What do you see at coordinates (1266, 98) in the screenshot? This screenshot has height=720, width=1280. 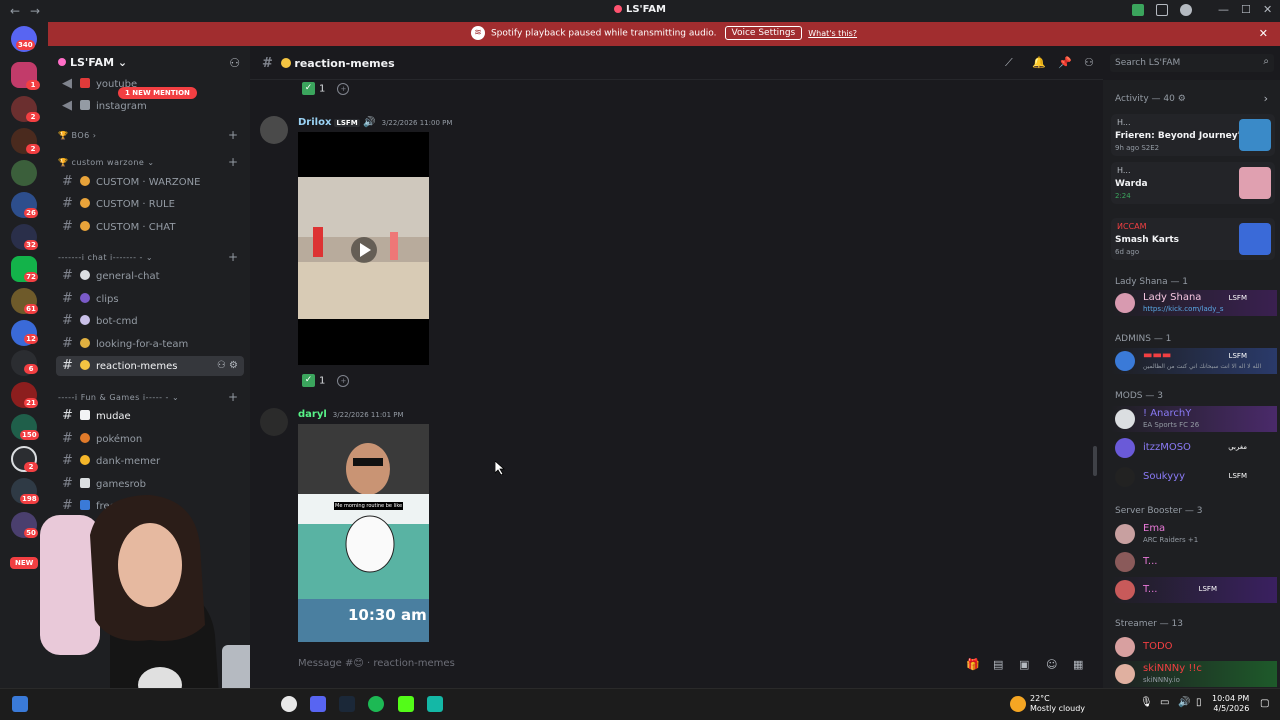 I see `chevron-right-icon: ›` at bounding box center [1266, 98].